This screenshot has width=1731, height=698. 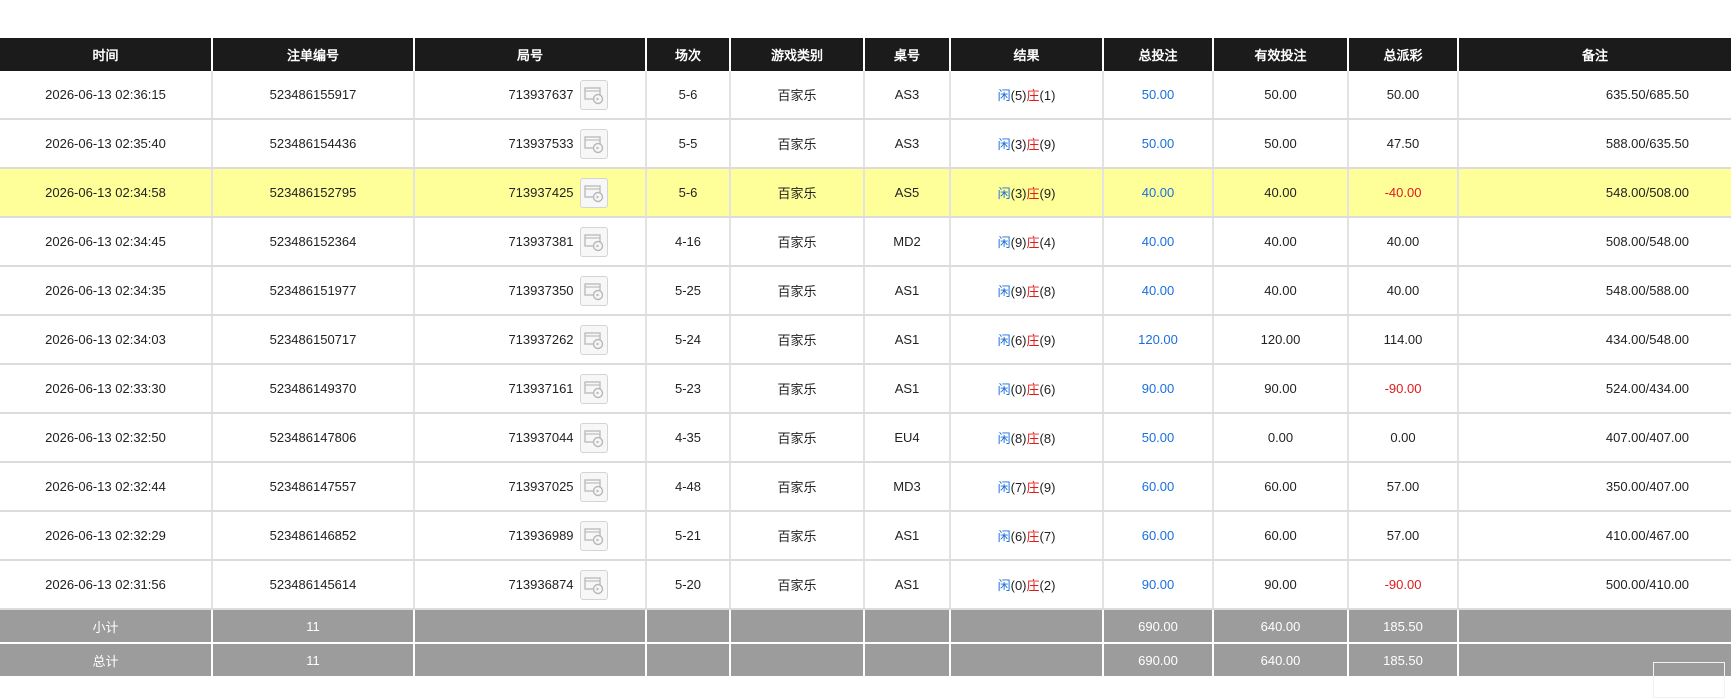 I want to click on cell-result: 闲(8)庄(8), so click(x=1027, y=438).